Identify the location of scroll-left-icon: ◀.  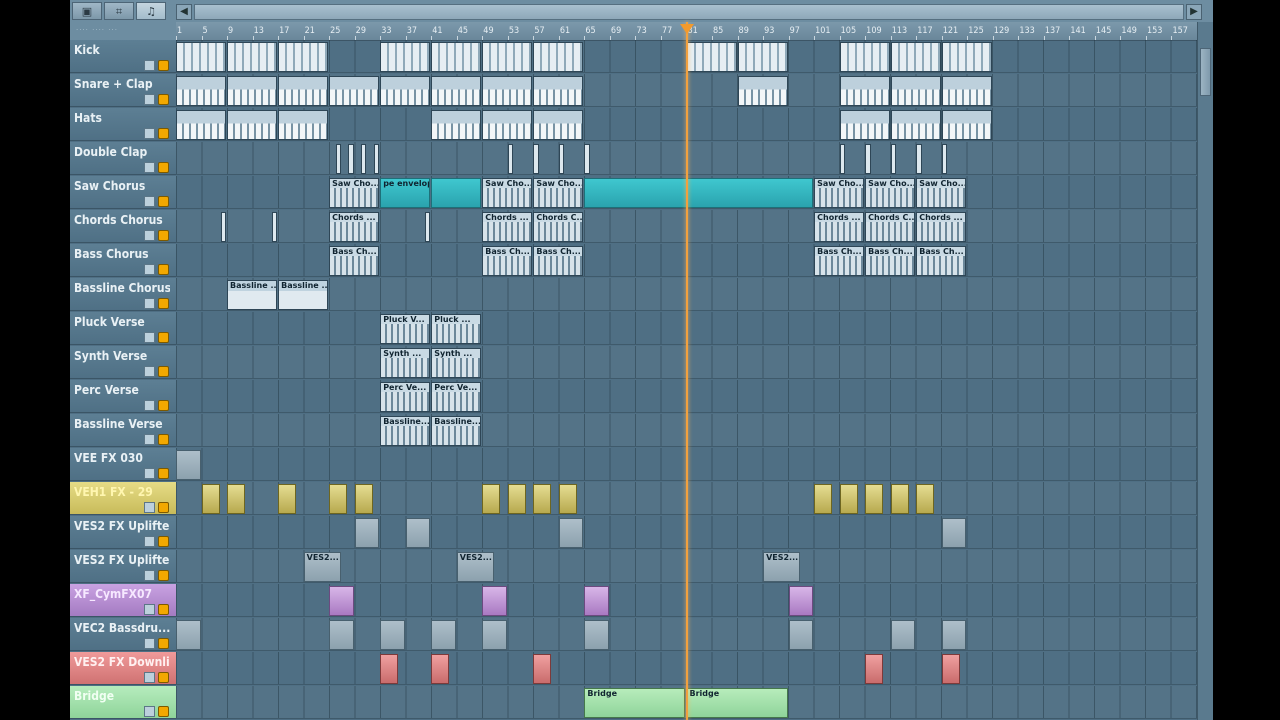
(184, 12).